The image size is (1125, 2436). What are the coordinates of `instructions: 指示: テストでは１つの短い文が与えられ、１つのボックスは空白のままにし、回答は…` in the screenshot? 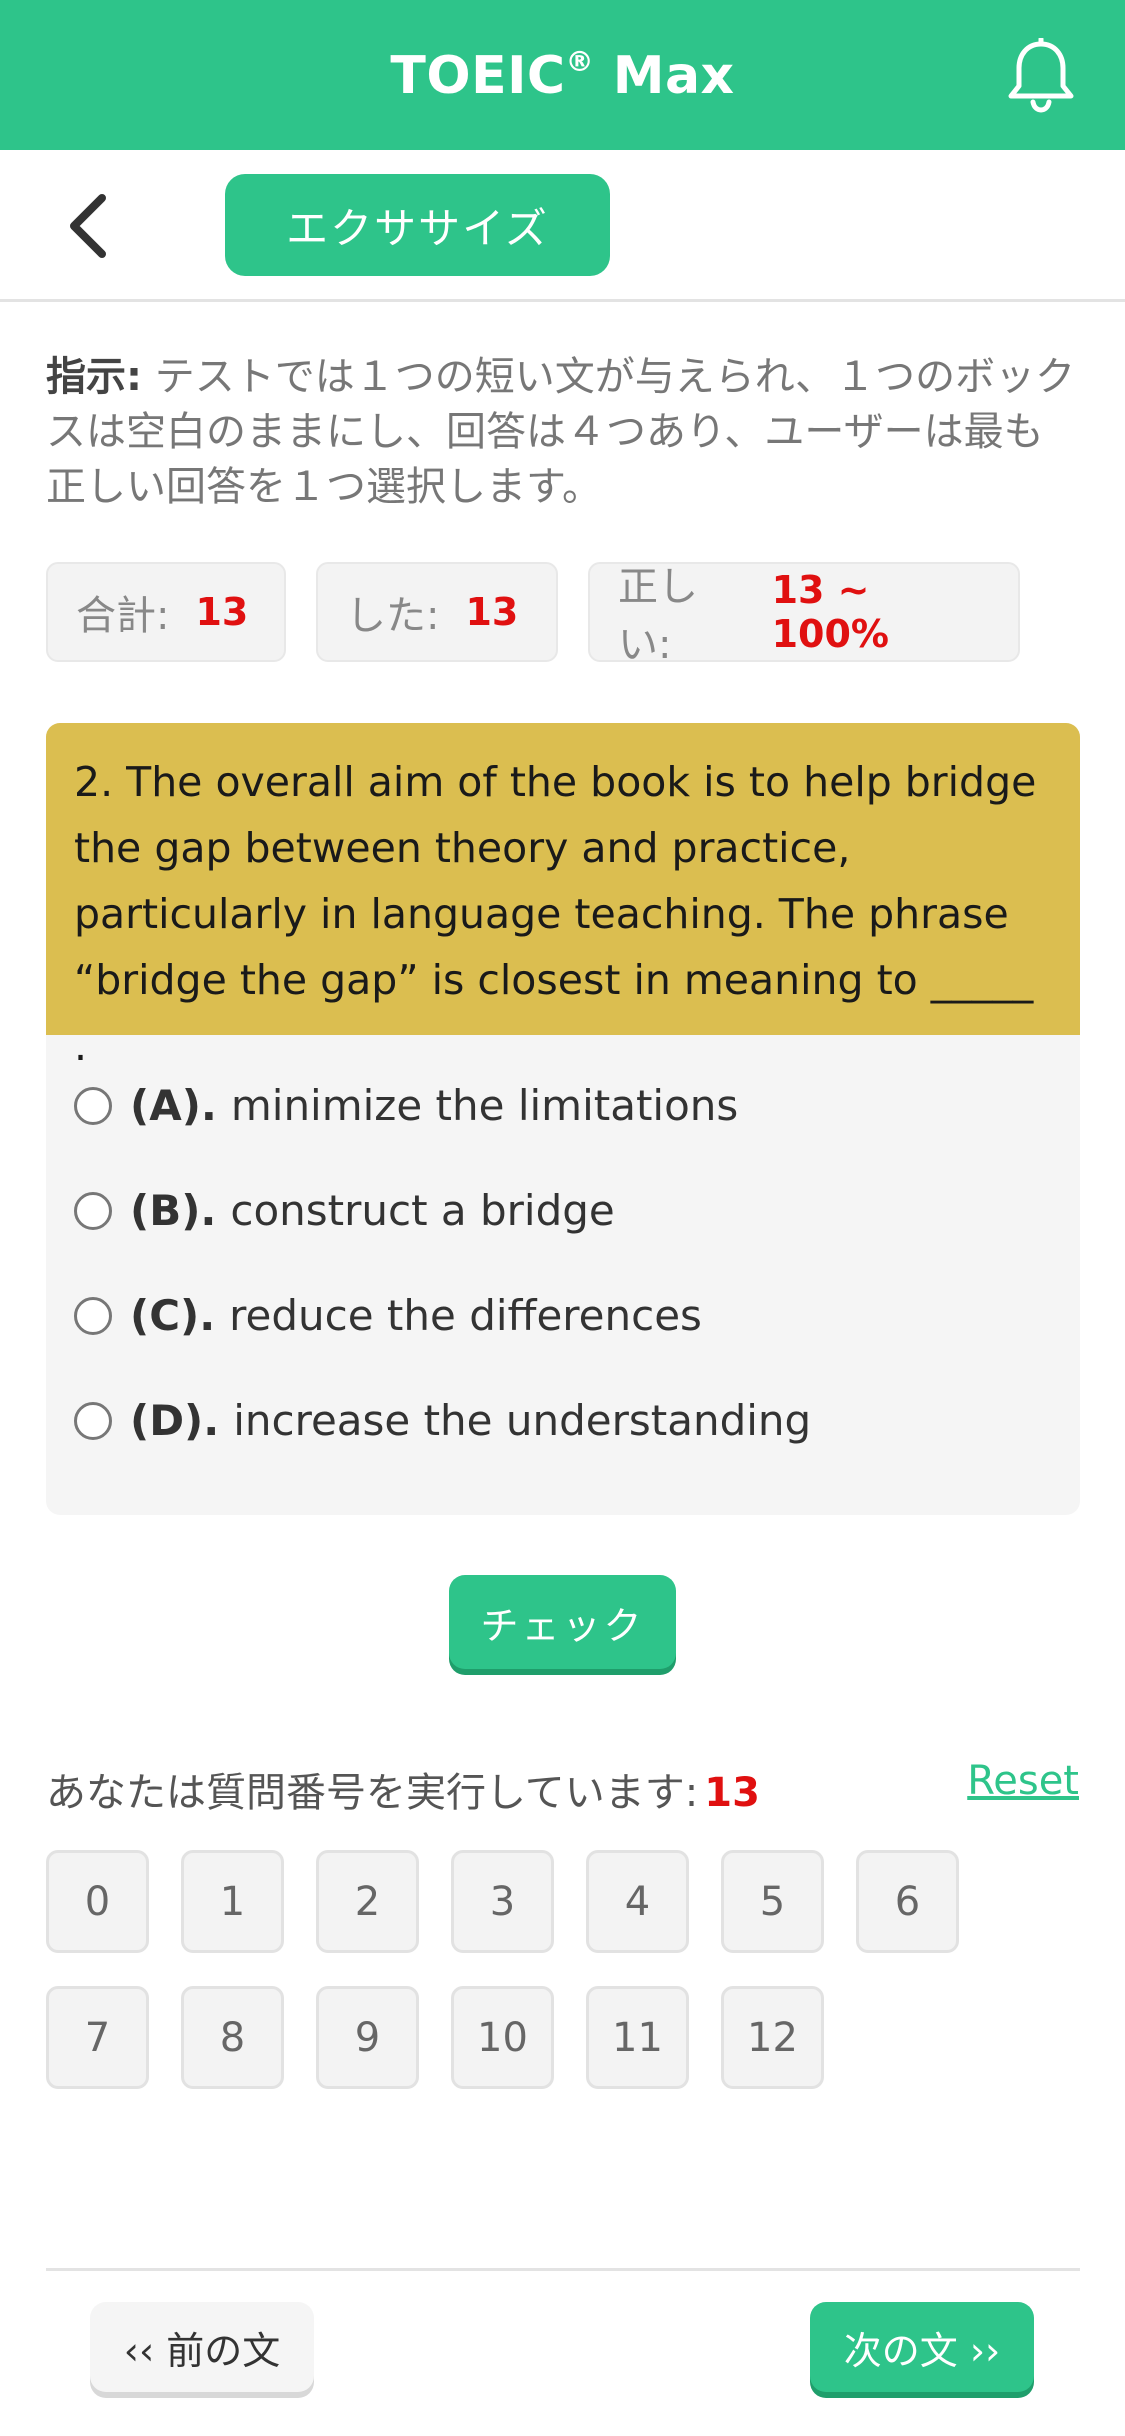 It's located at (563, 432).